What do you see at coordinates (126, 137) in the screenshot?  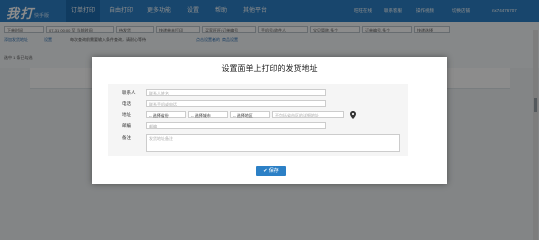 I see `note-label: 备注` at bounding box center [126, 137].